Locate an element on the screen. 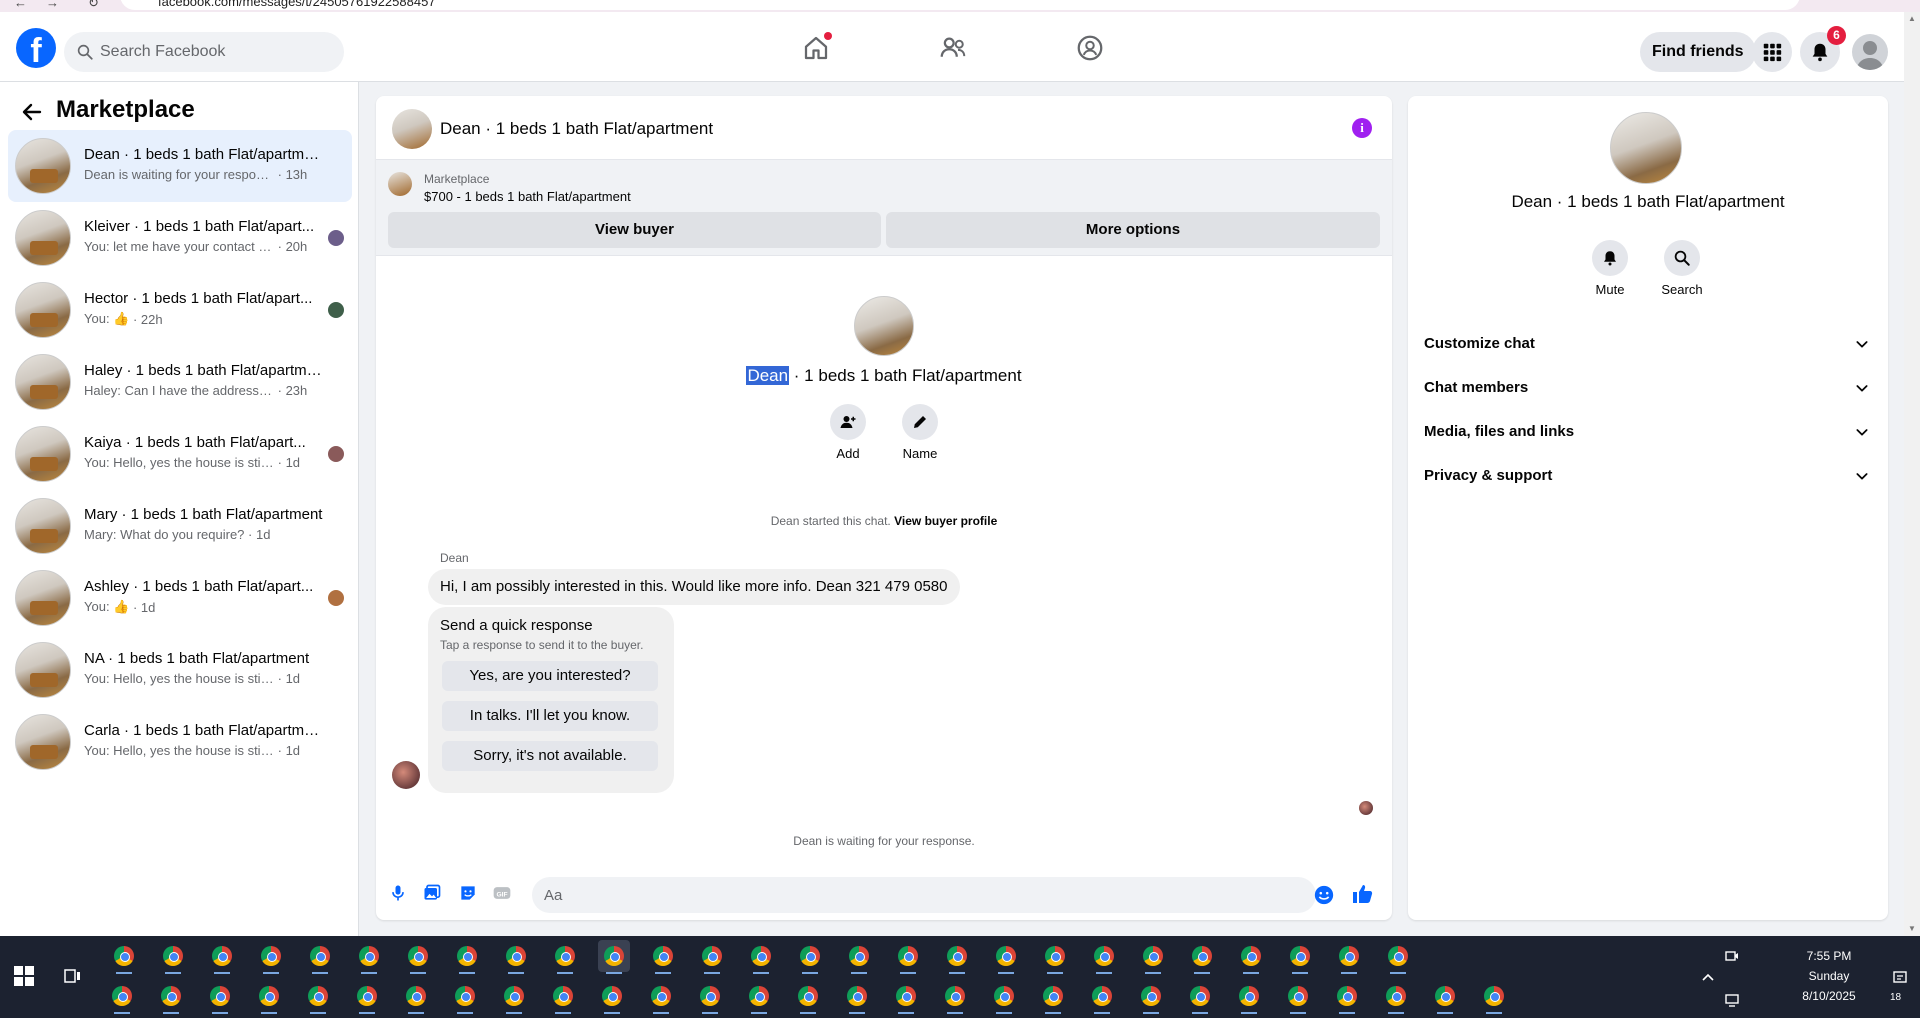 The width and height of the screenshot is (1920, 1018). message-input is located at coordinates (924, 895).